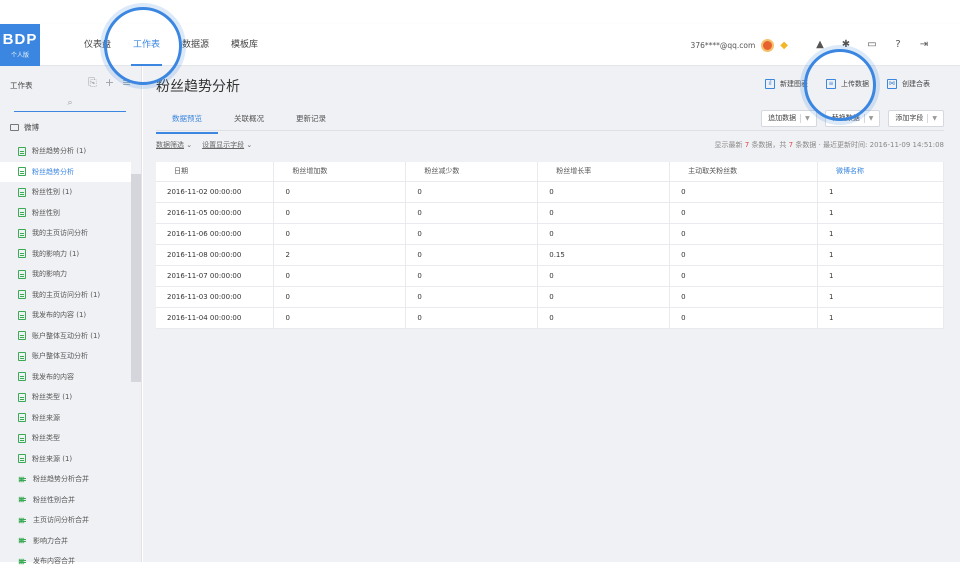 The width and height of the screenshot is (960, 572). Describe the element at coordinates (472, 172) in the screenshot. I see `column-header: 粉丝减少数` at that location.